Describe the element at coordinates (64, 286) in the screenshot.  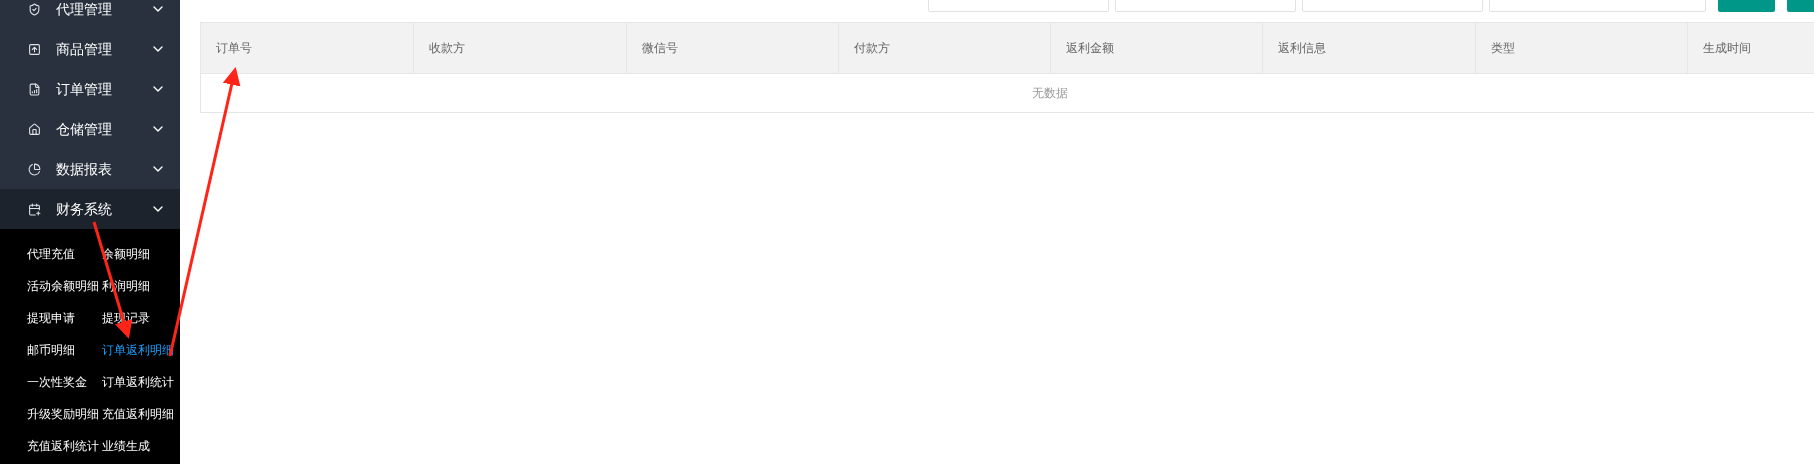
I see `submenu-item: 活动余额明细` at that location.